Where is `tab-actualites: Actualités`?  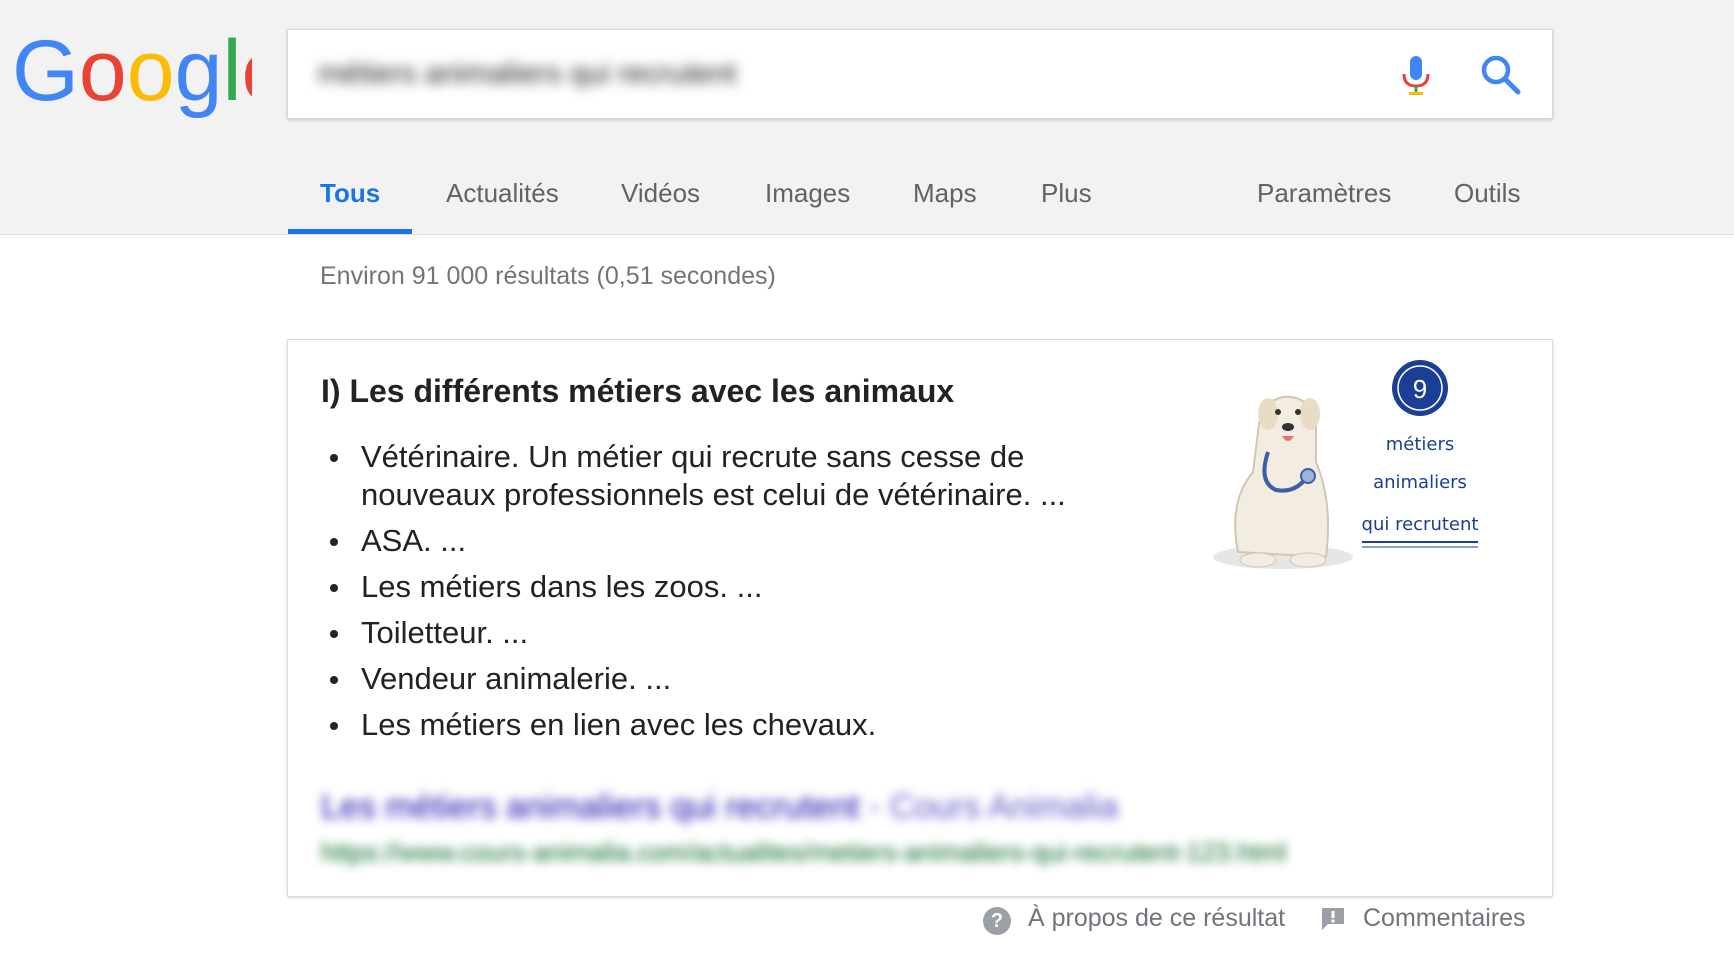
tab-actualites: Actualités is located at coordinates (502, 203).